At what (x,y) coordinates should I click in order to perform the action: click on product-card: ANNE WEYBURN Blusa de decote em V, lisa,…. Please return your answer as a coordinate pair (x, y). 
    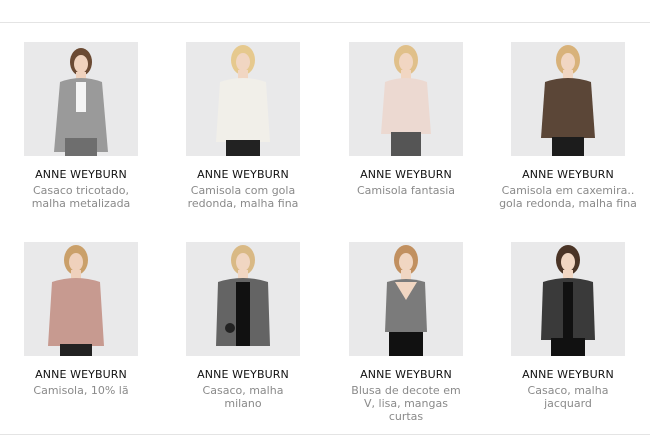
    Looking at the image, I should click on (406, 332).